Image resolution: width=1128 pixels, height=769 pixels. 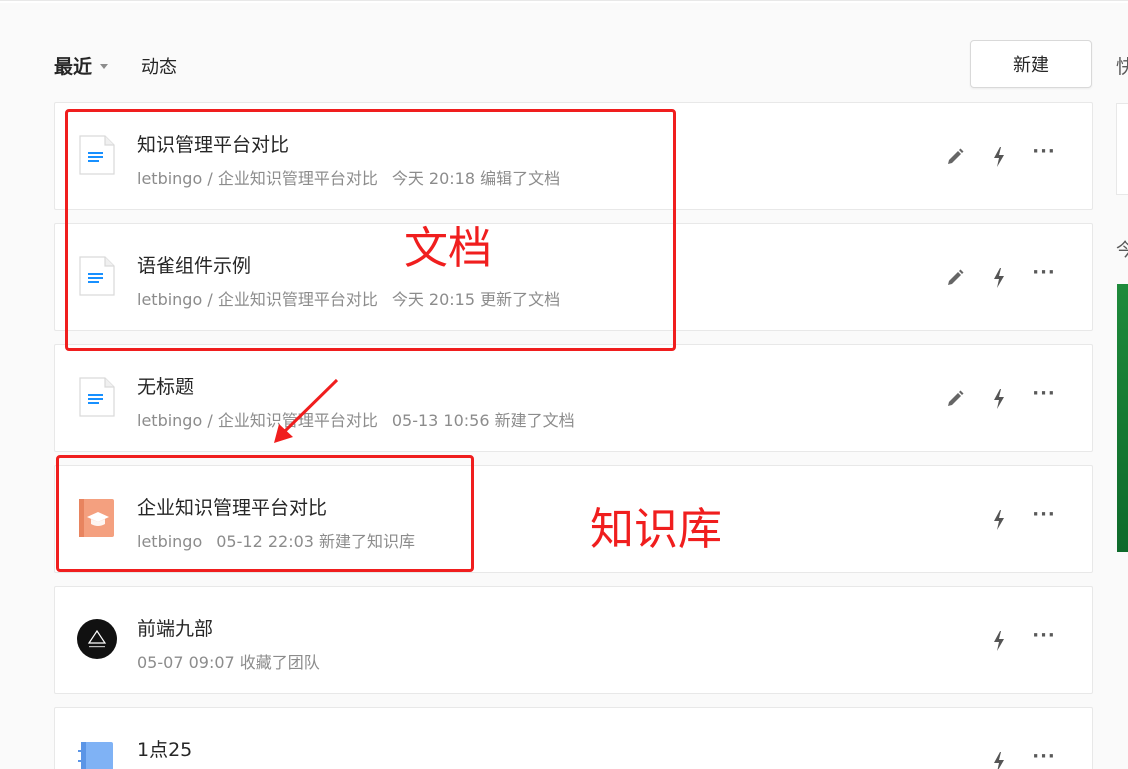 I want to click on right-panel-label: 今, so click(x=1122, y=250).